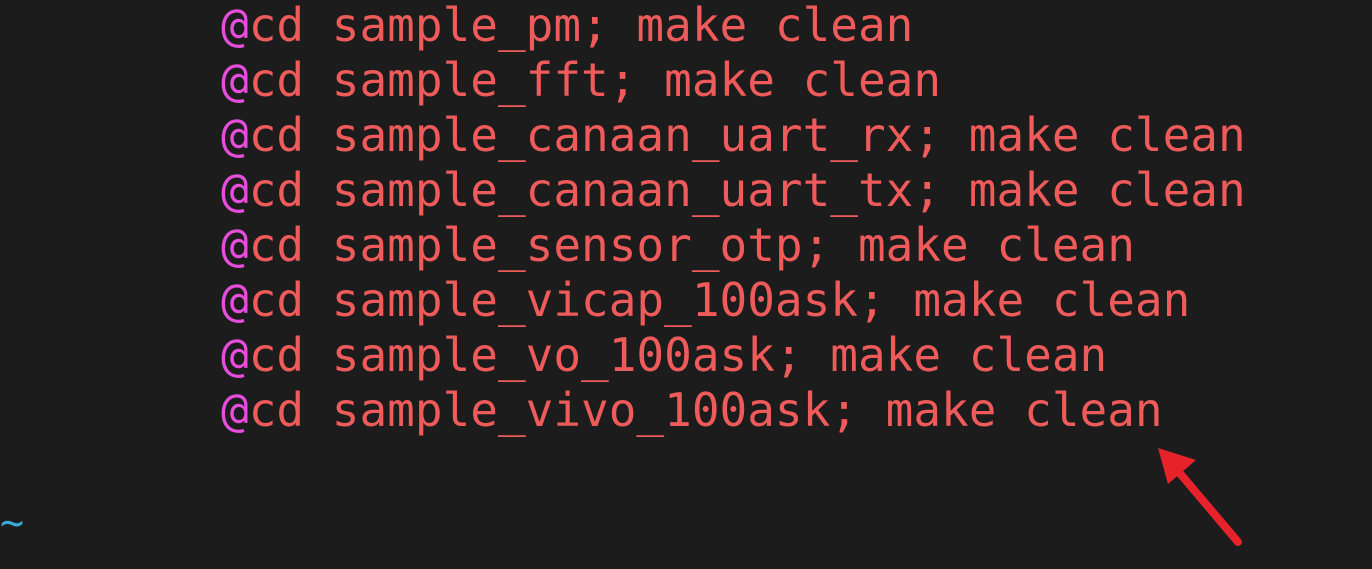 The height and width of the screenshot is (569, 1372). Describe the element at coordinates (747, 135) in the screenshot. I see `command-text: cd sample_canaan_uart_rx; make clean` at that location.